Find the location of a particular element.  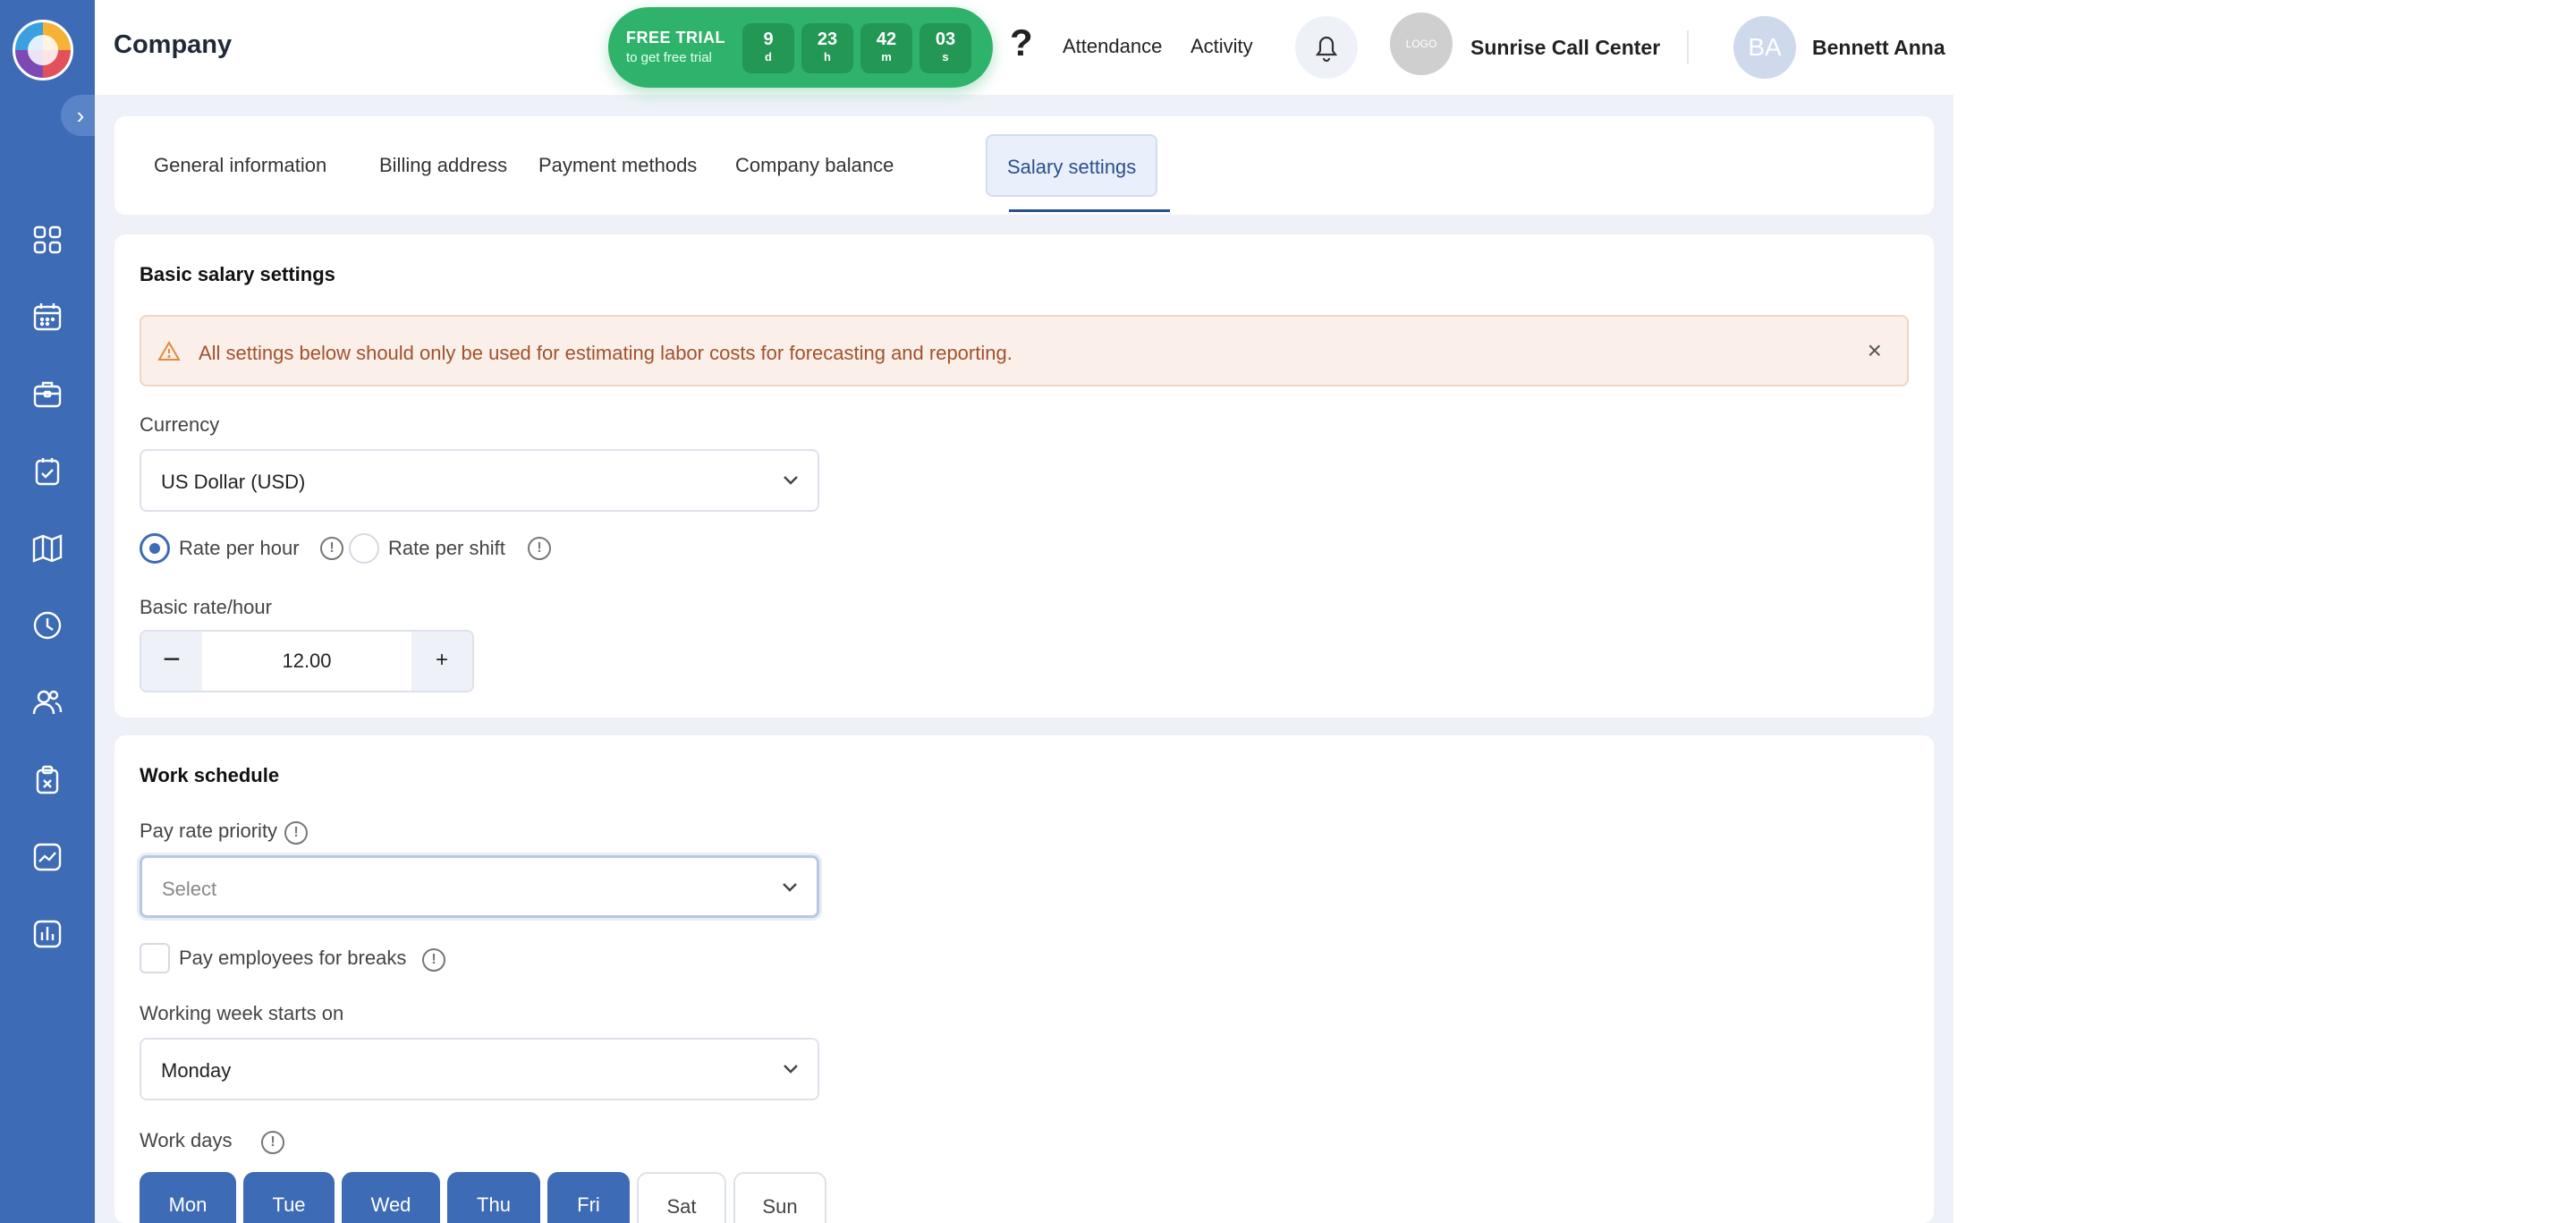

currency-label: Currency is located at coordinates (180, 424).